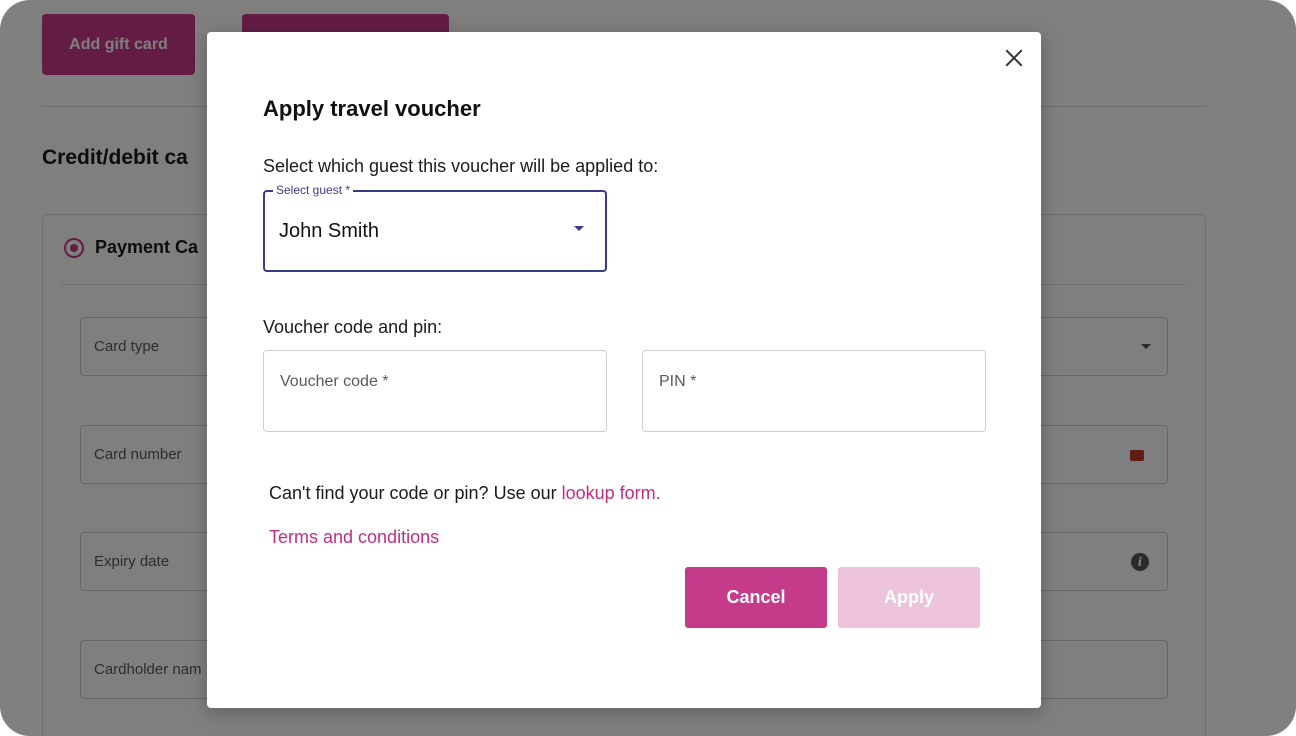  What do you see at coordinates (415, 493) in the screenshot?
I see `lookup-help-label: Can't find your code or pin? Use our` at bounding box center [415, 493].